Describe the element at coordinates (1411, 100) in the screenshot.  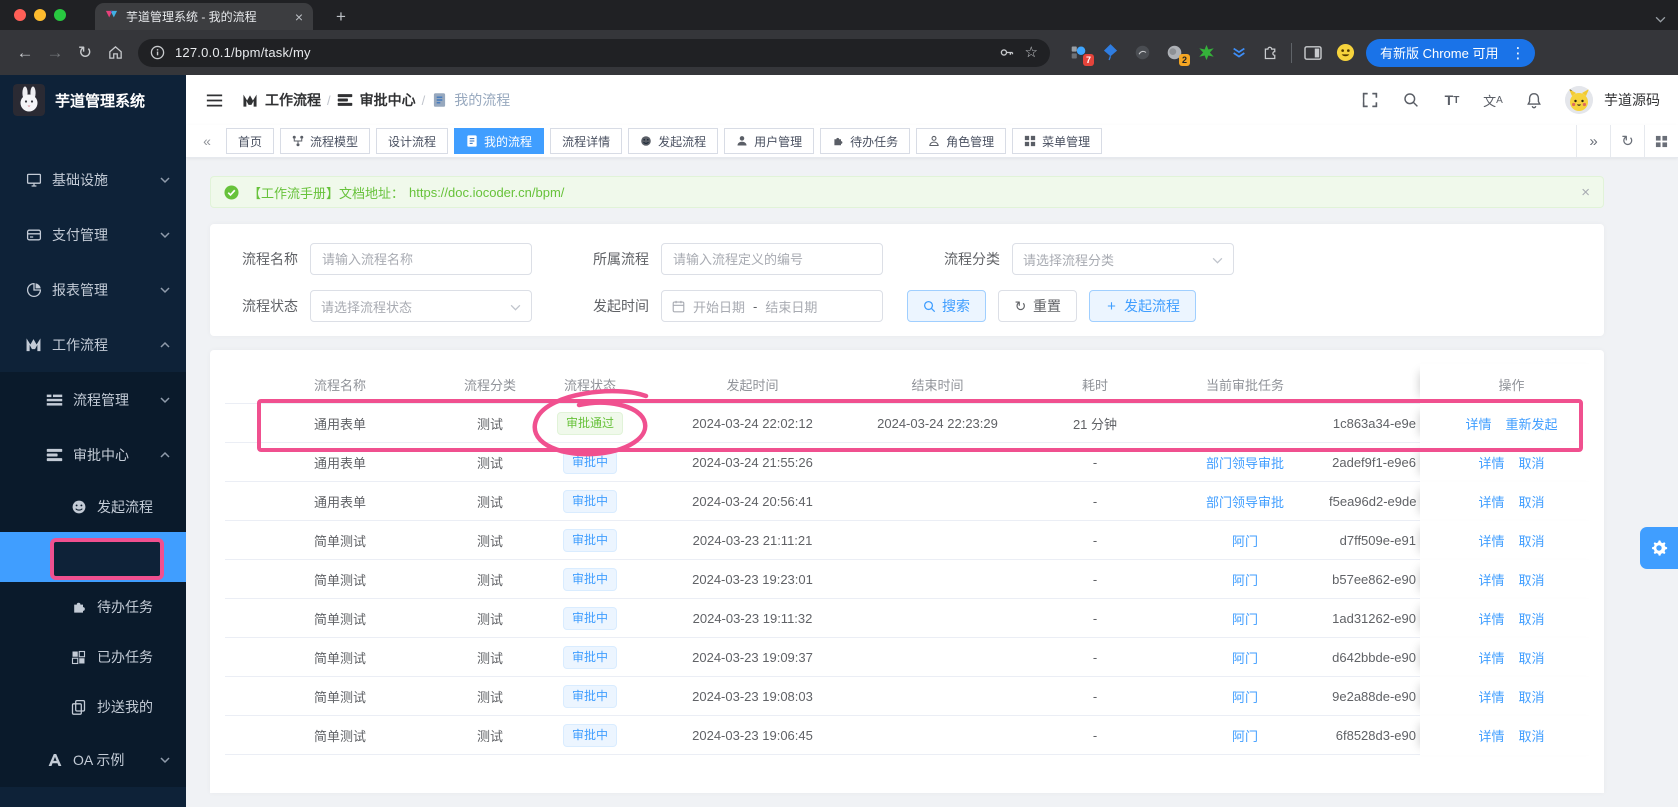
I see `search-icon` at that location.